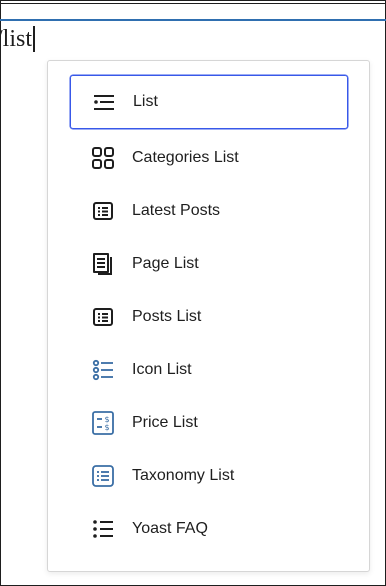 The image size is (386, 586). What do you see at coordinates (176, 210) in the screenshot?
I see `menu-item-label: Latest Posts` at bounding box center [176, 210].